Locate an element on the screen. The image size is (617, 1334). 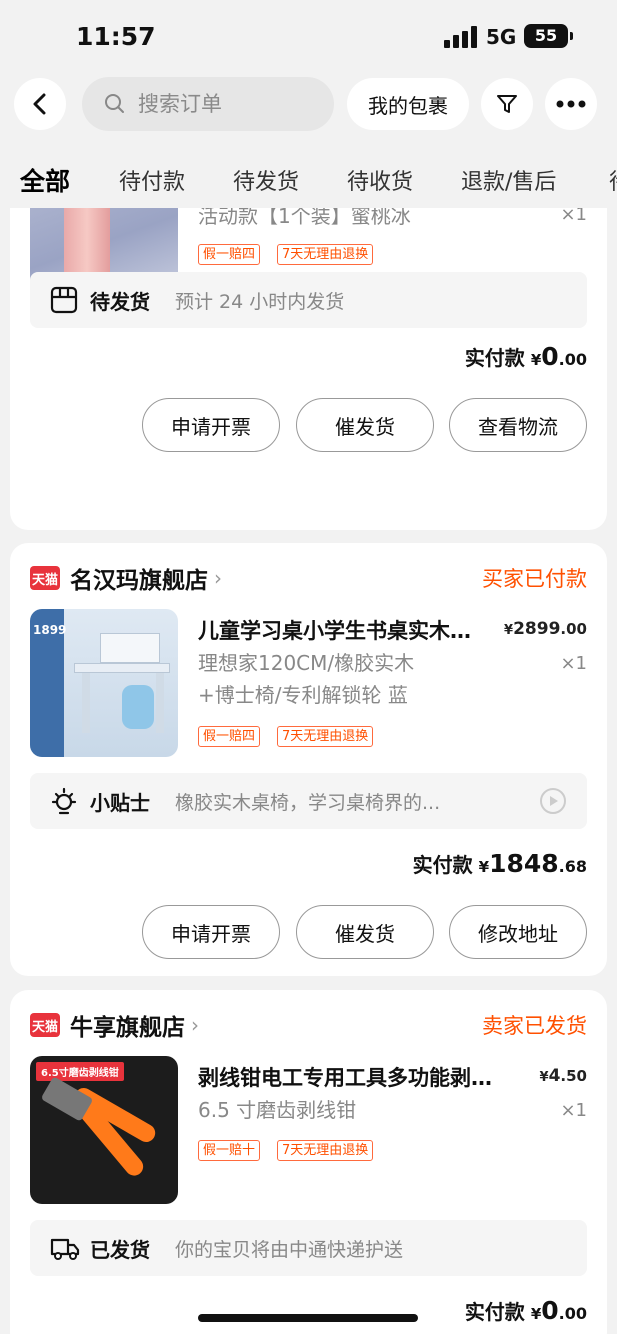
paid-dec: .68 is located at coordinates (572, 866).